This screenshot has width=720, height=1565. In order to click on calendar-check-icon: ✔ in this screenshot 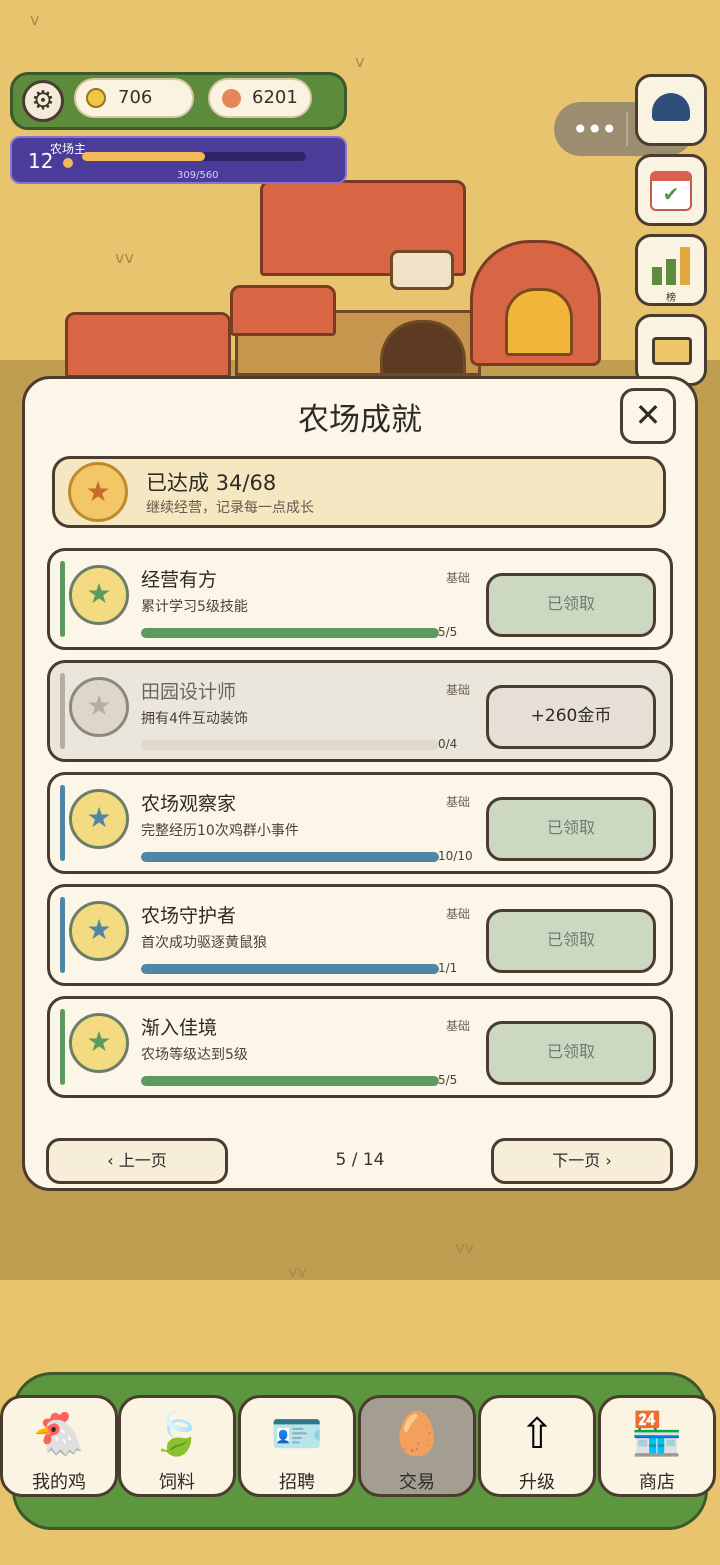, I will do `click(671, 191)`.